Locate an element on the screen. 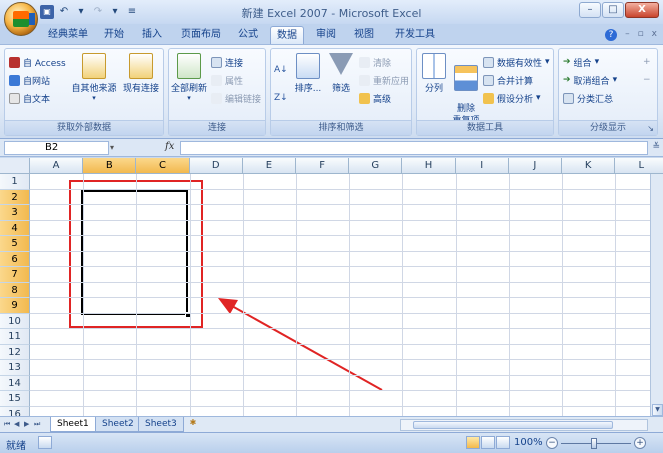  what-if-analysis-button: 假设分析 ▾ is located at coordinates (512, 98).